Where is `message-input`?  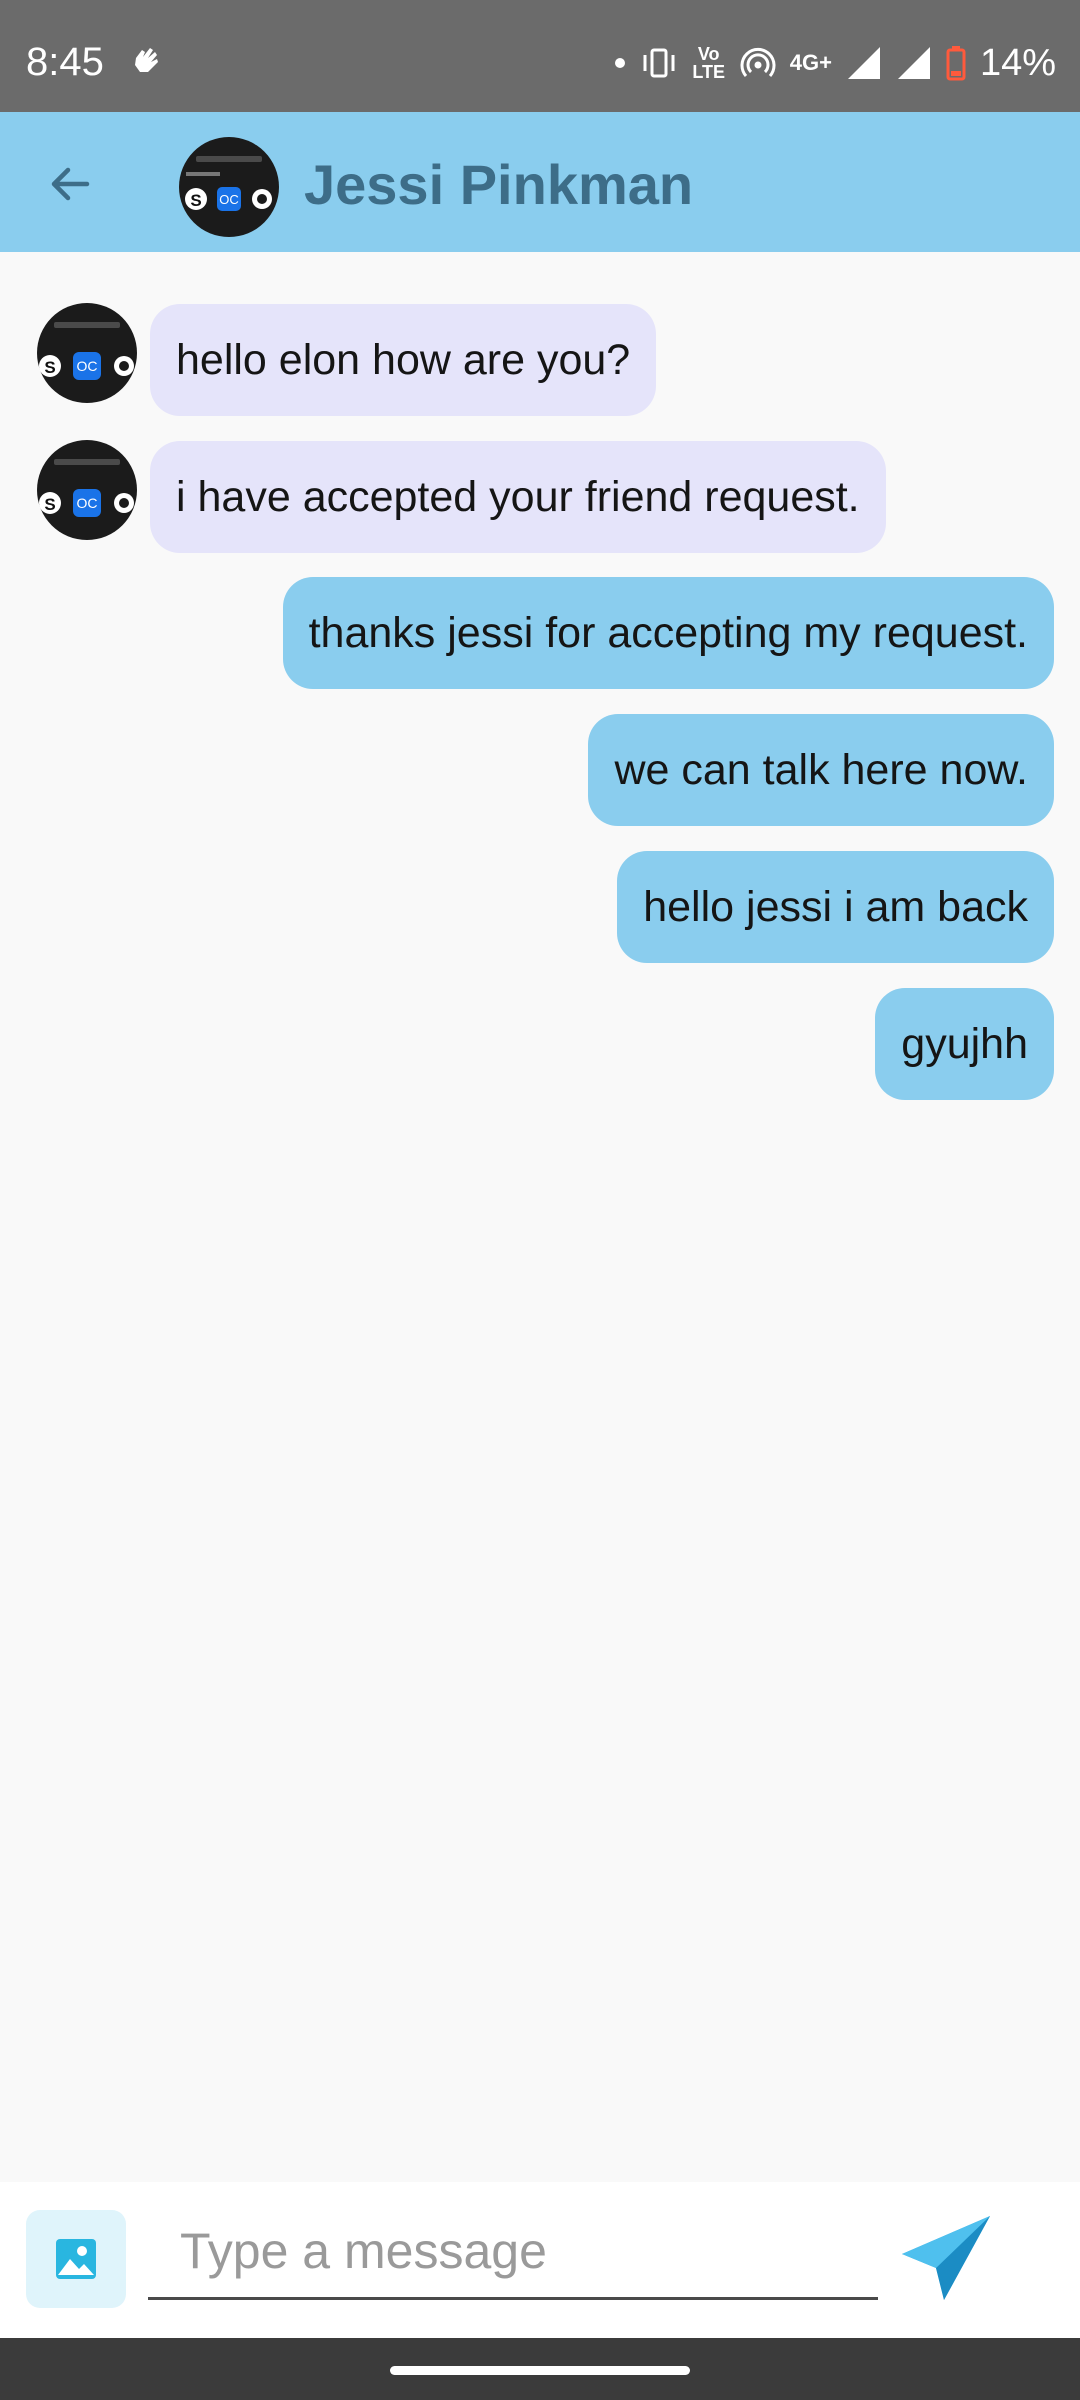 message-input is located at coordinates (513, 2252).